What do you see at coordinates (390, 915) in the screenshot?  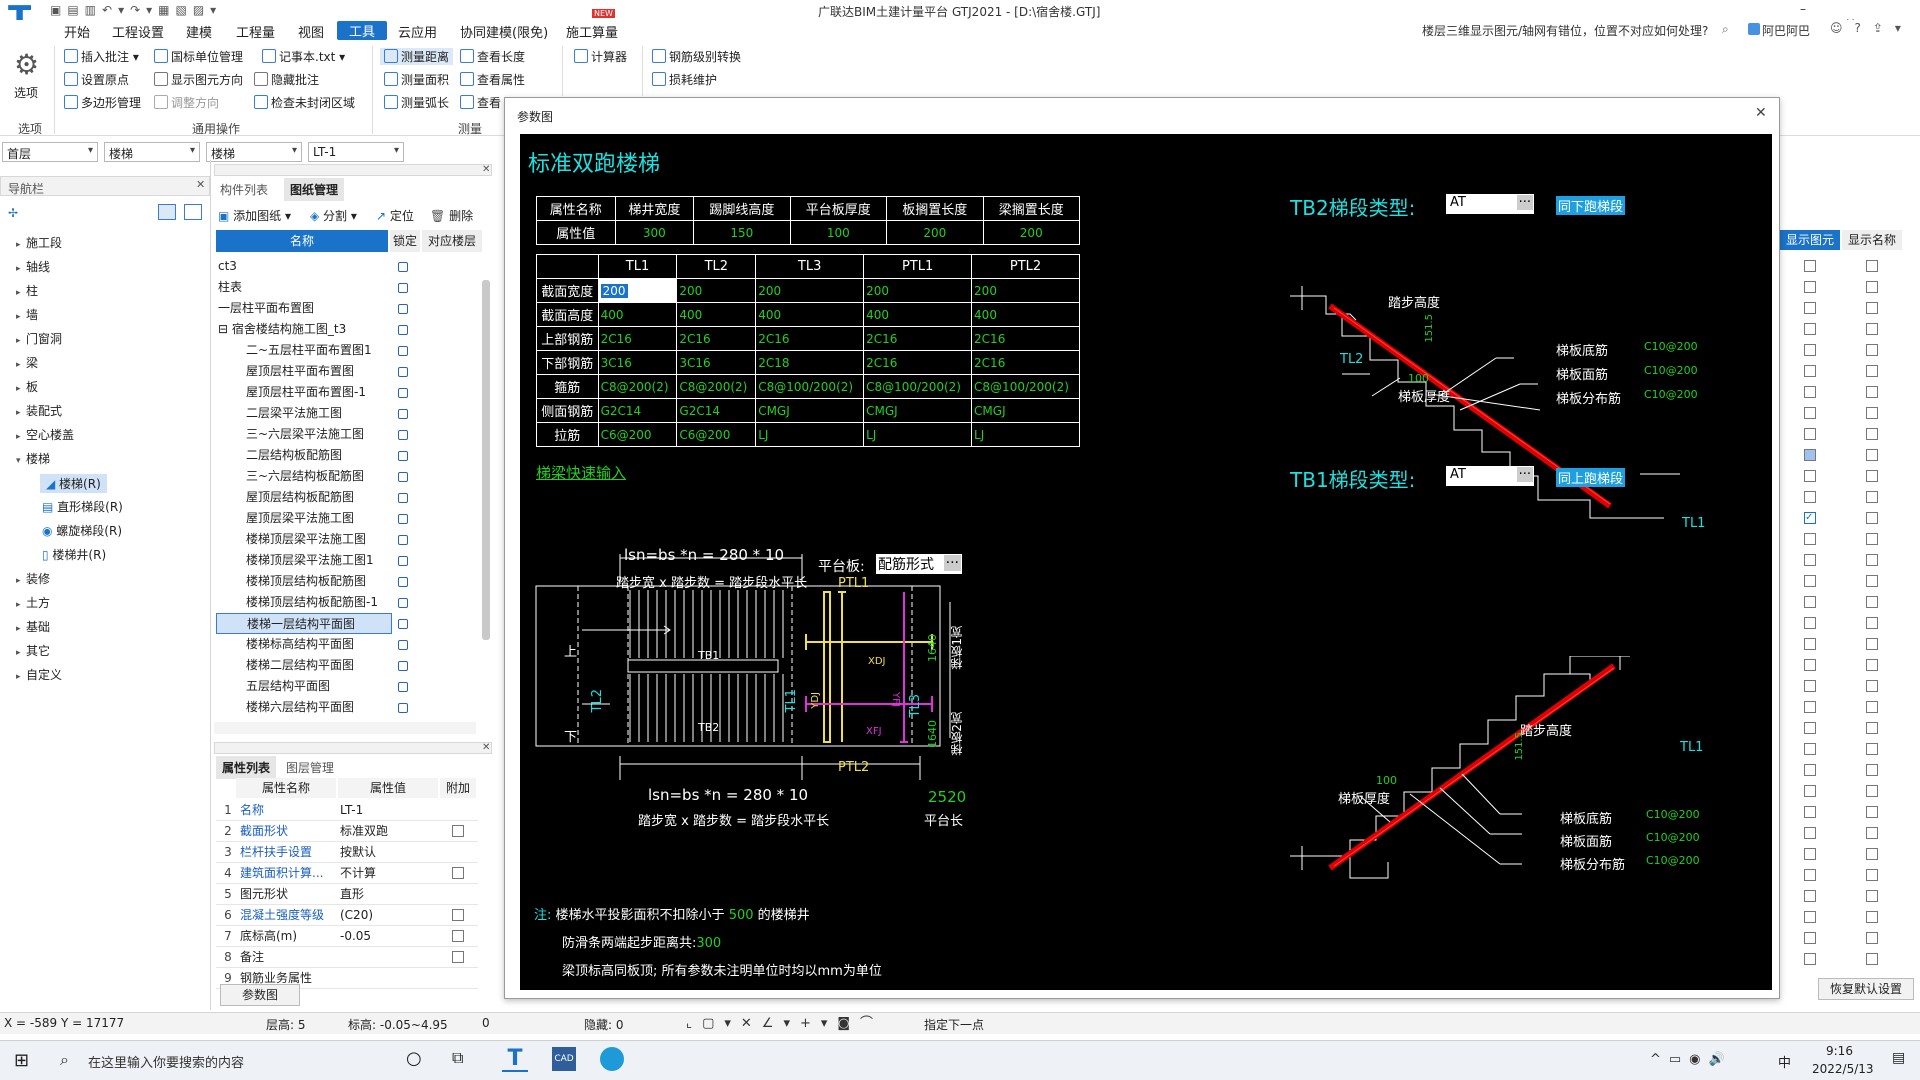 I see `prop-value: (C20)` at bounding box center [390, 915].